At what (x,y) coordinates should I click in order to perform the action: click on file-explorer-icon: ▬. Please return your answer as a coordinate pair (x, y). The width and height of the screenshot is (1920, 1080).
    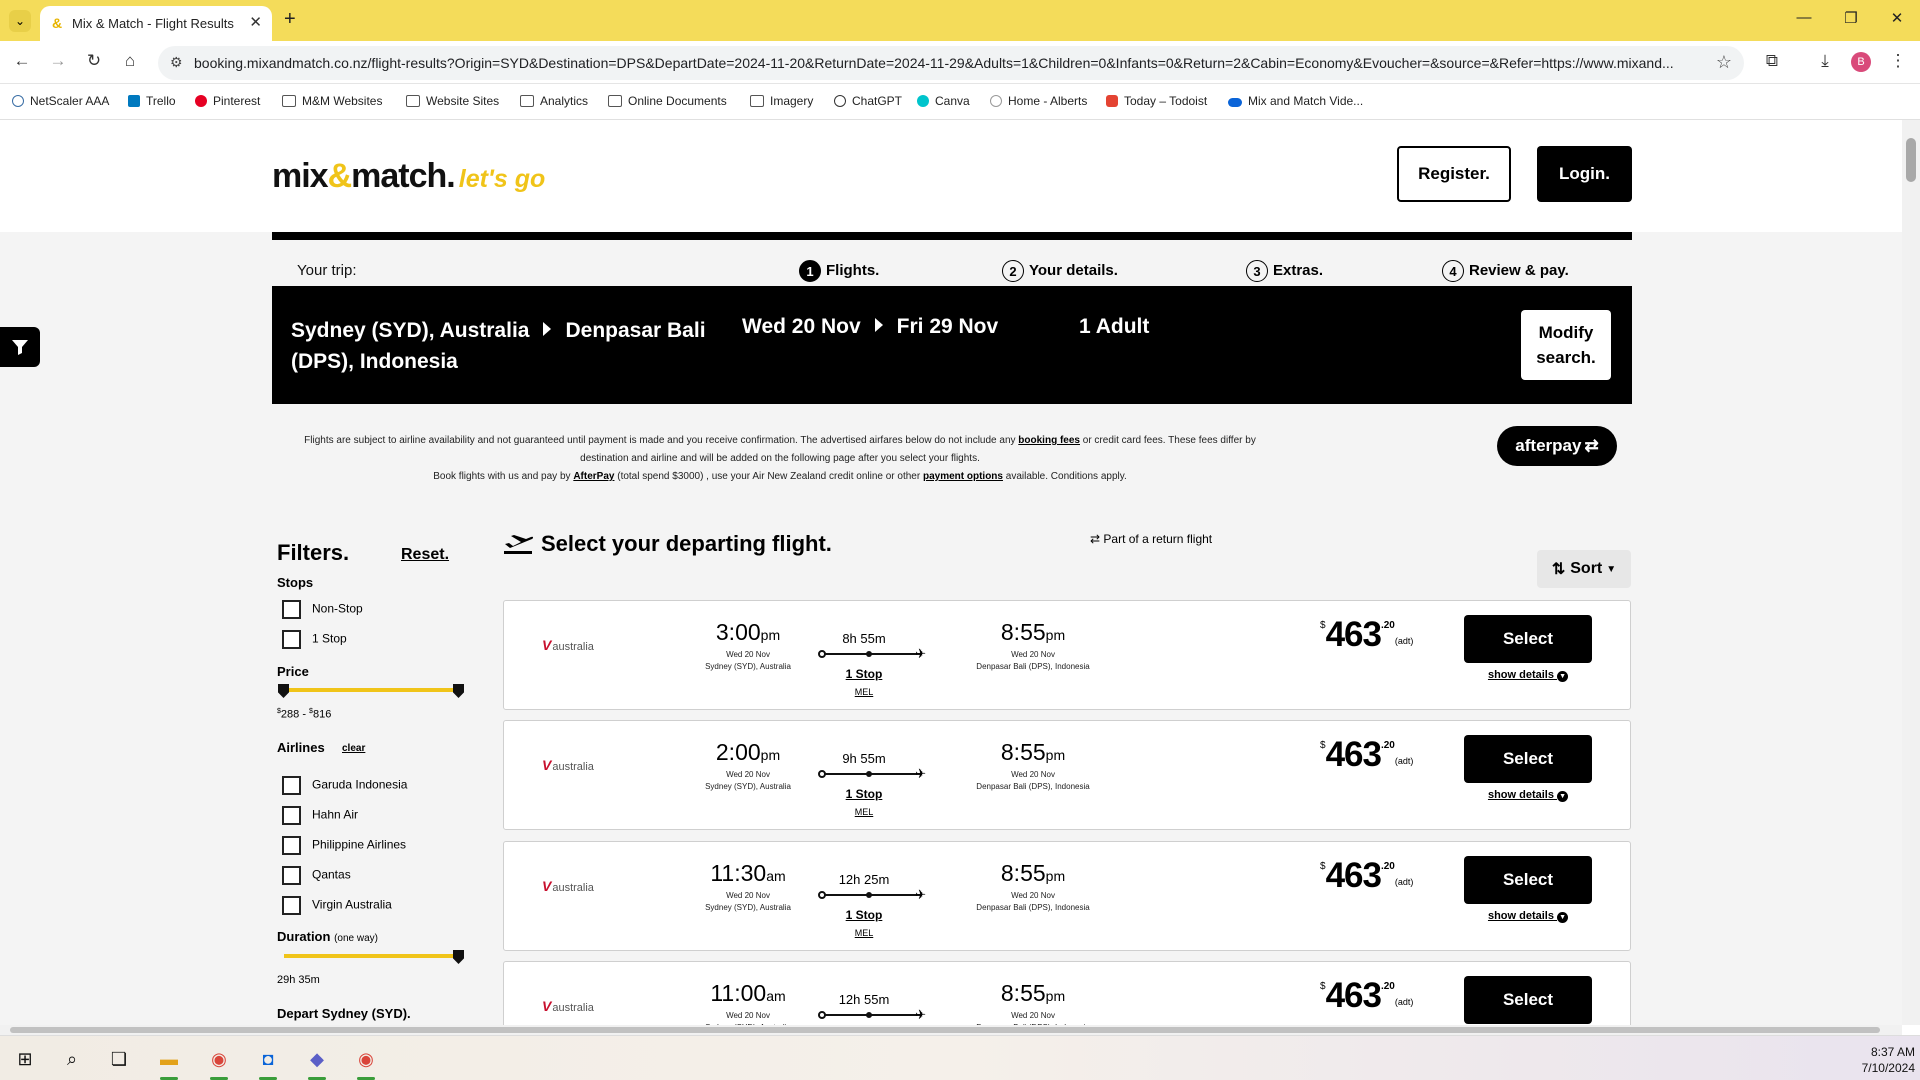
    Looking at the image, I should click on (169, 1062).